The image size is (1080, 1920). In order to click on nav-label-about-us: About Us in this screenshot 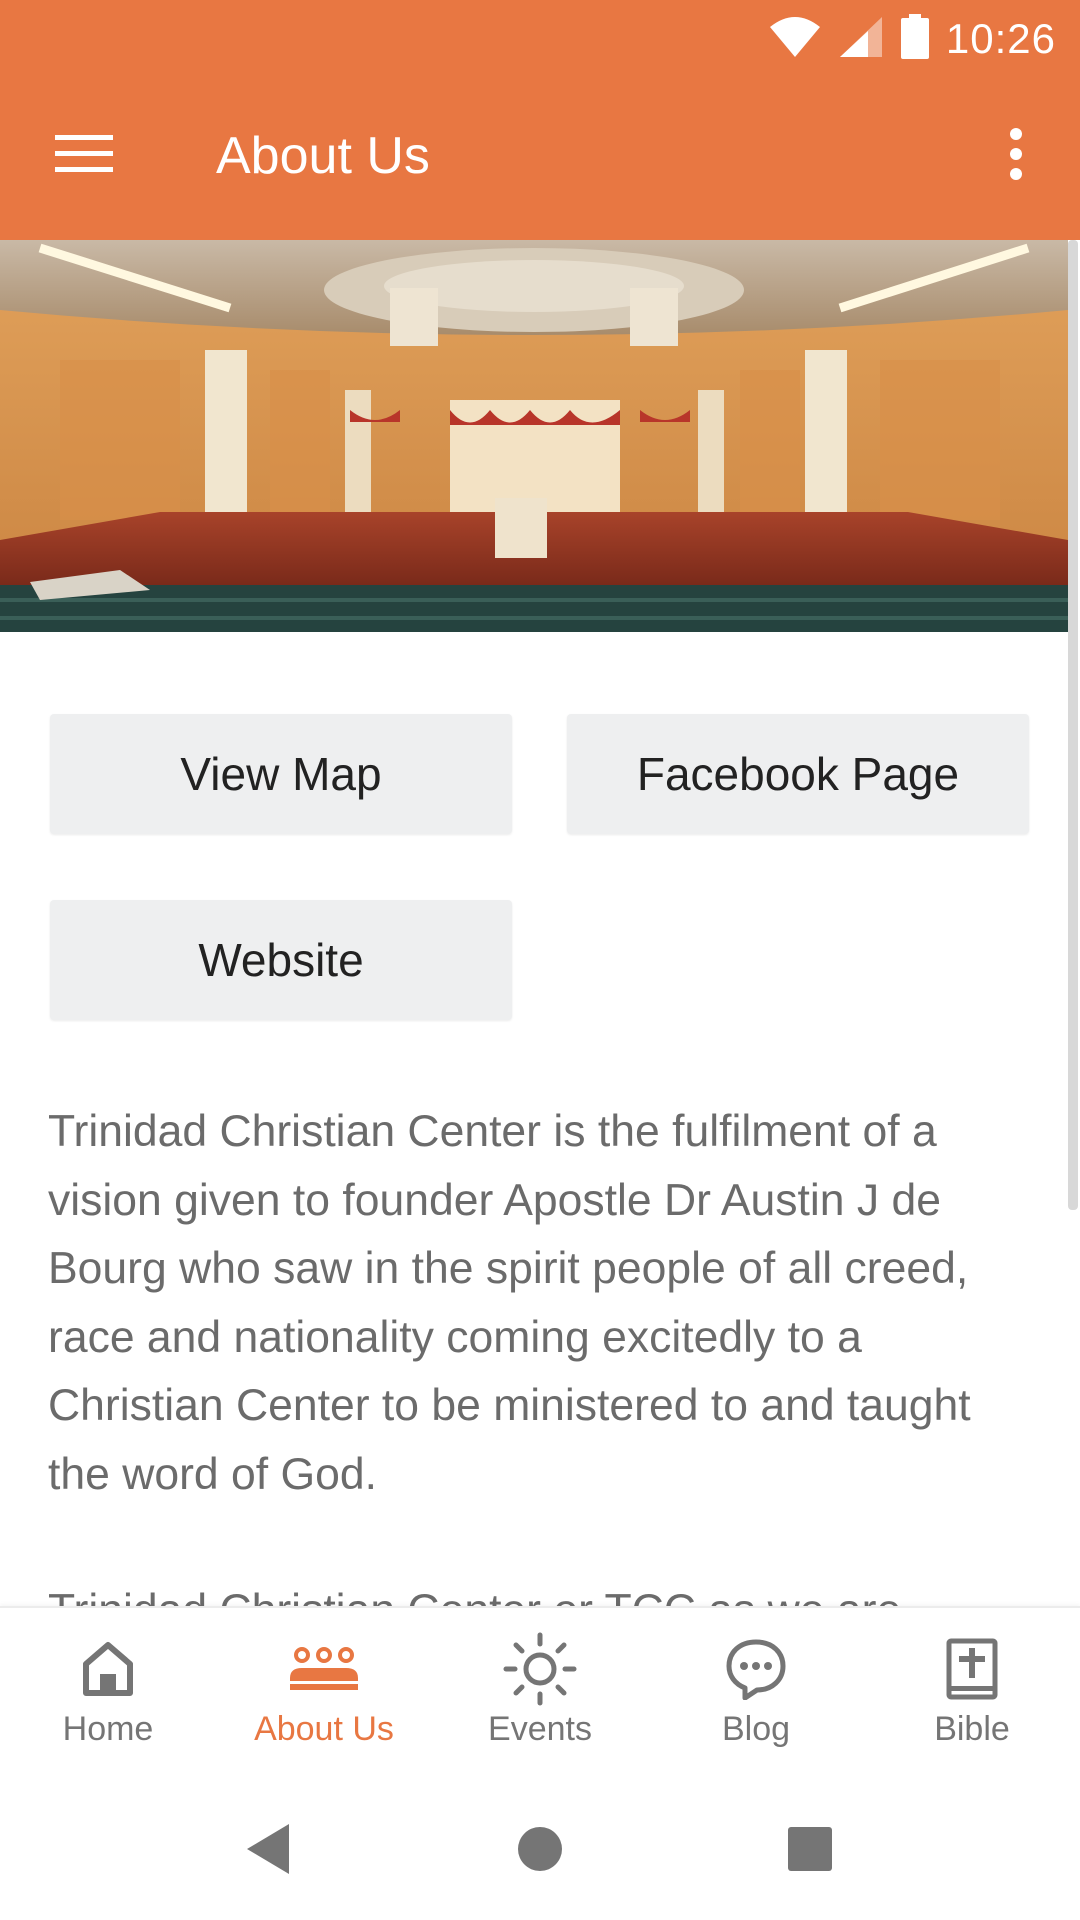, I will do `click(324, 1729)`.